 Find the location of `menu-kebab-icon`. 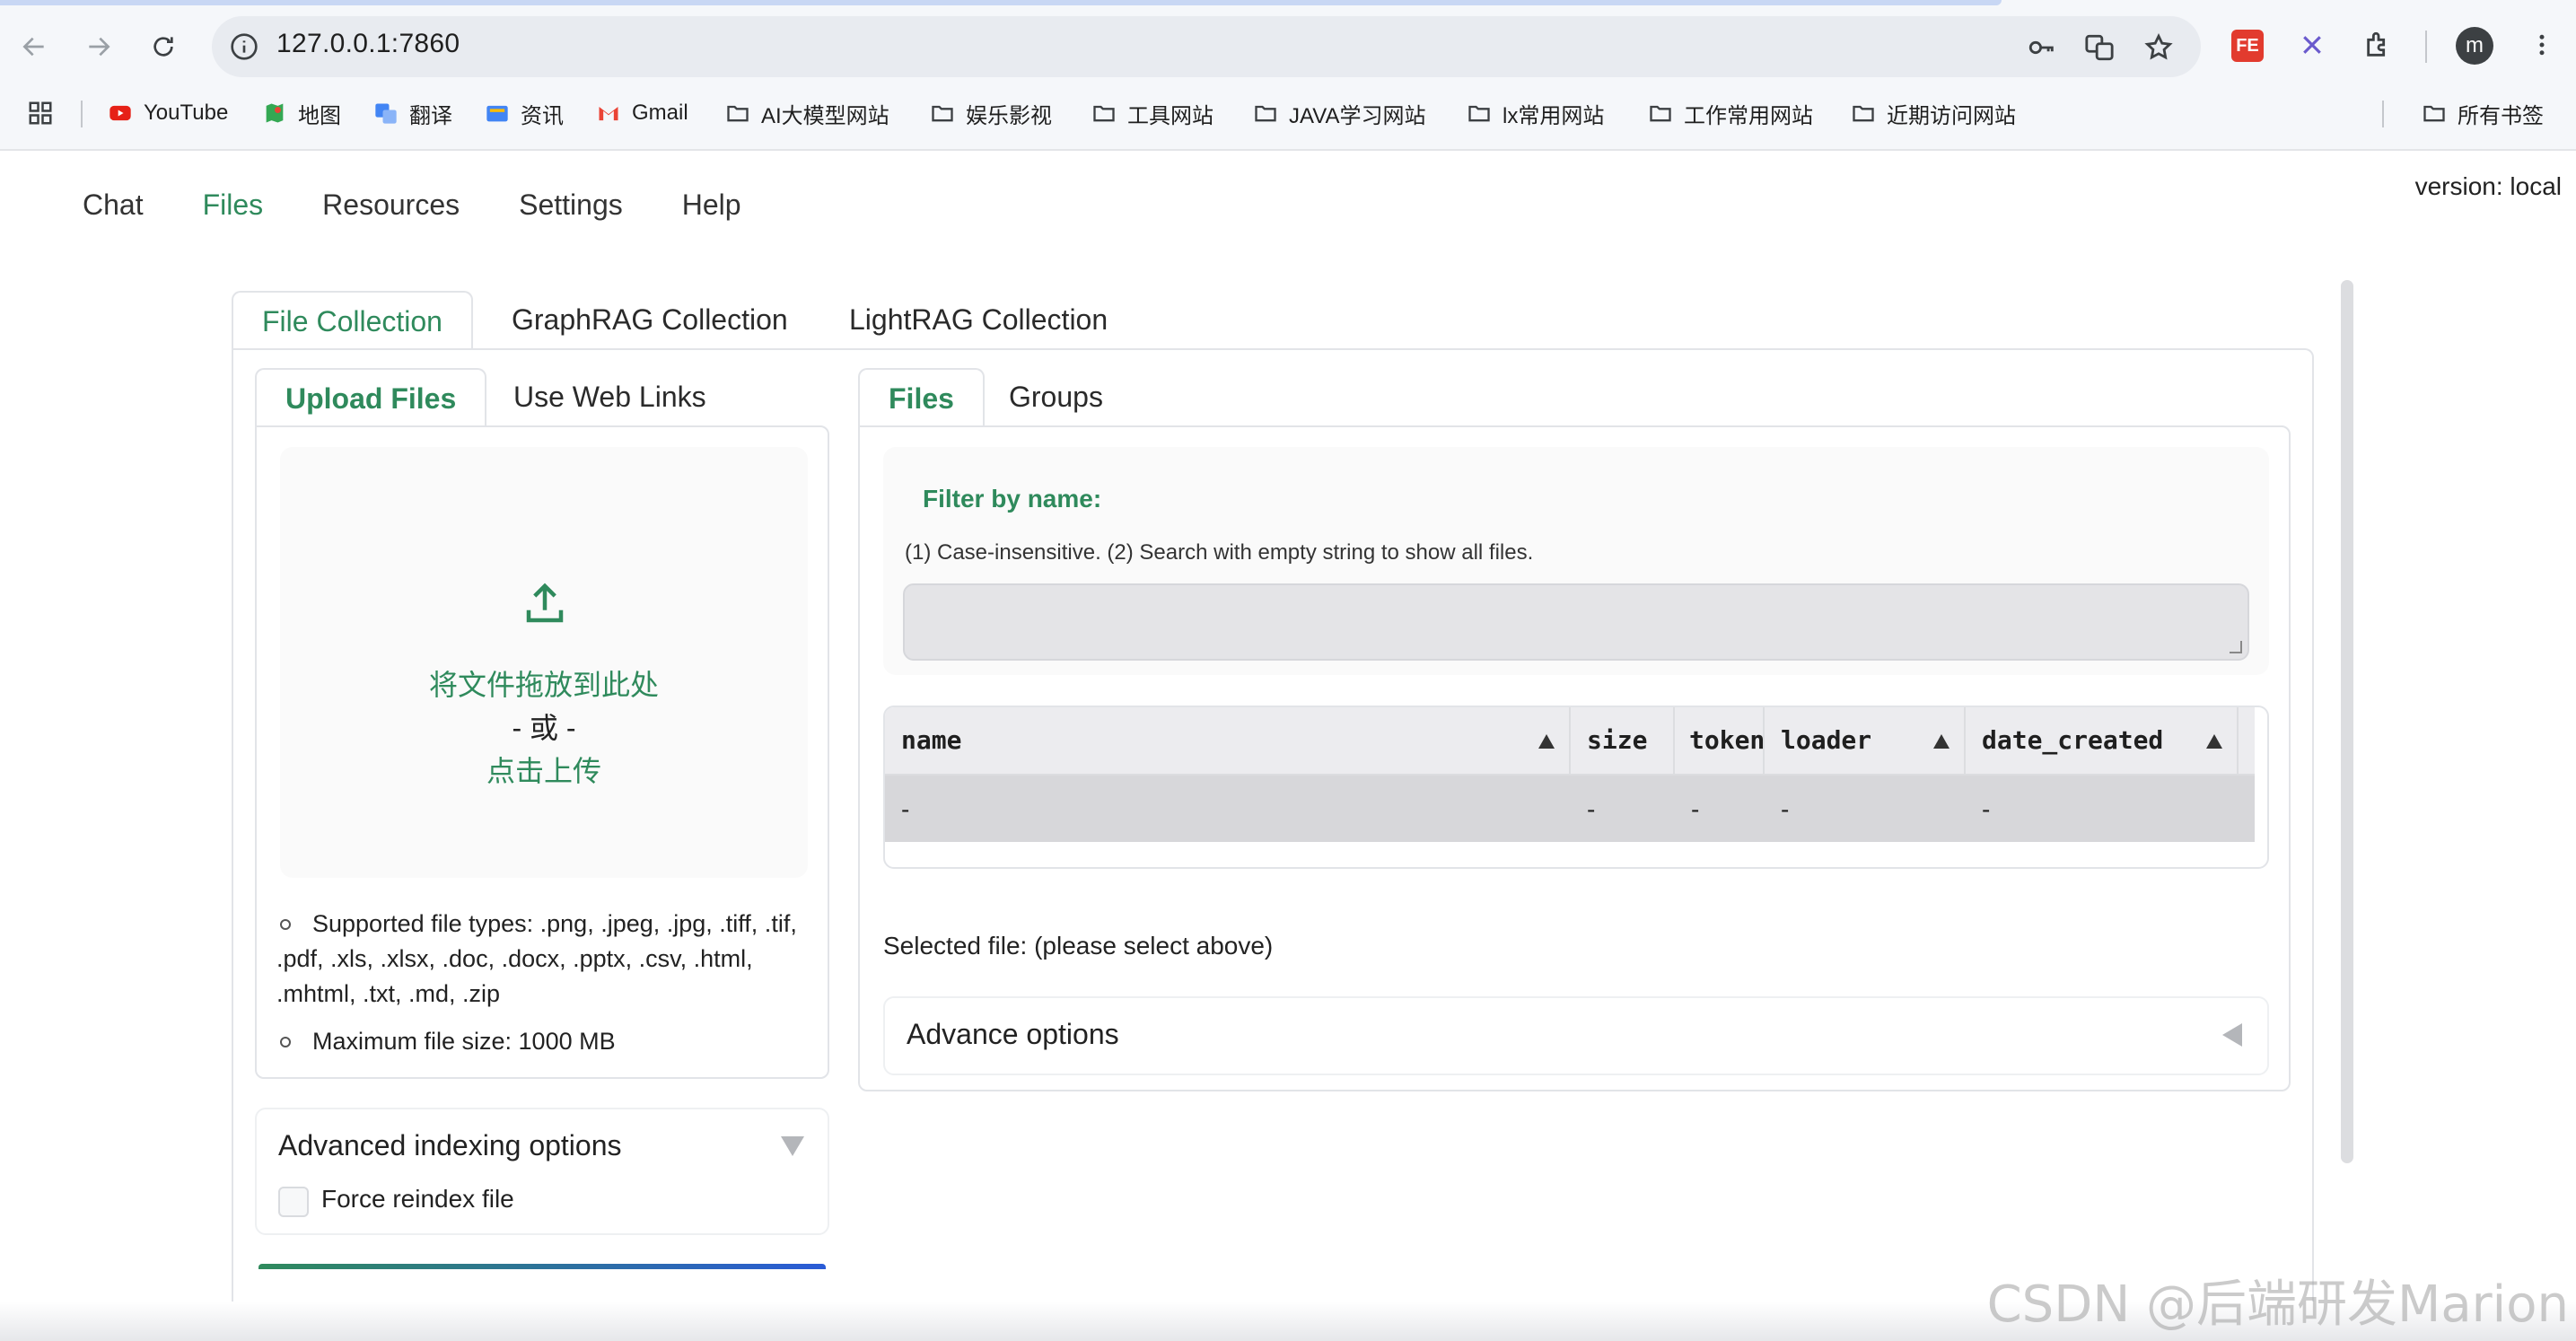

menu-kebab-icon is located at coordinates (2542, 45).